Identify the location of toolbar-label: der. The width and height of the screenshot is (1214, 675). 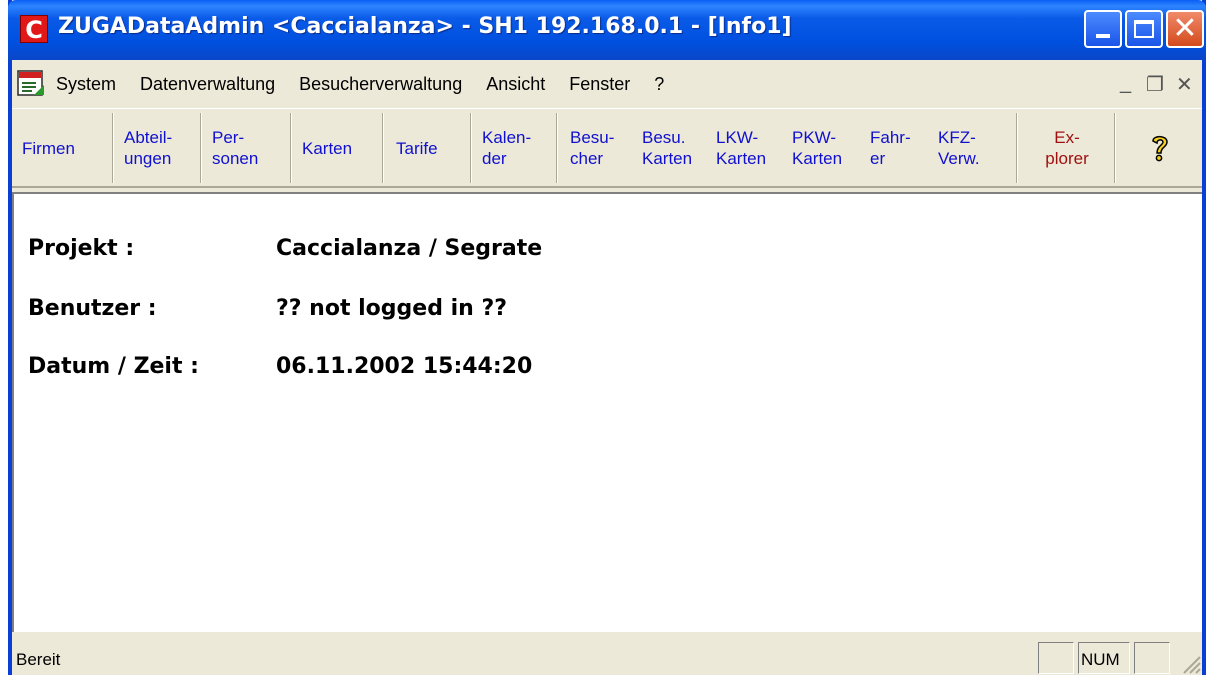
(494, 158).